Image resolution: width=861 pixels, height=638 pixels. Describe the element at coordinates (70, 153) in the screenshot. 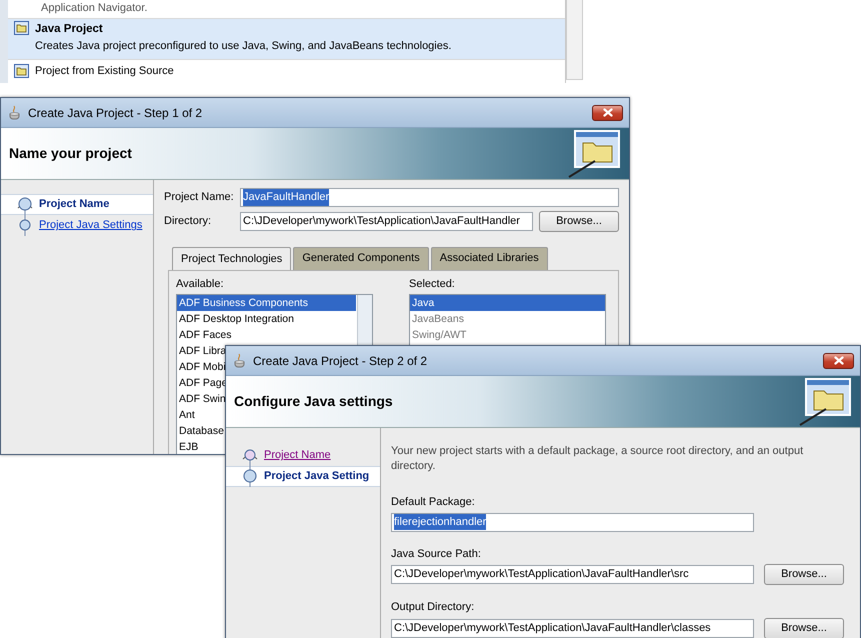

I see `header-title: Name your project` at that location.